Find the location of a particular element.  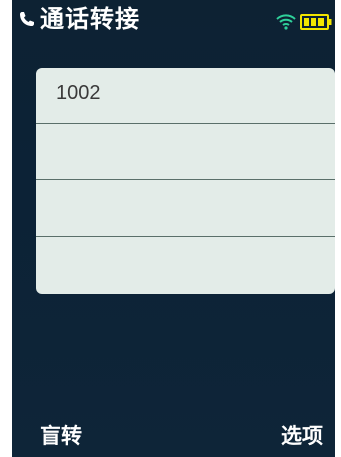

page-title: 通话转接 is located at coordinates (90, 19).